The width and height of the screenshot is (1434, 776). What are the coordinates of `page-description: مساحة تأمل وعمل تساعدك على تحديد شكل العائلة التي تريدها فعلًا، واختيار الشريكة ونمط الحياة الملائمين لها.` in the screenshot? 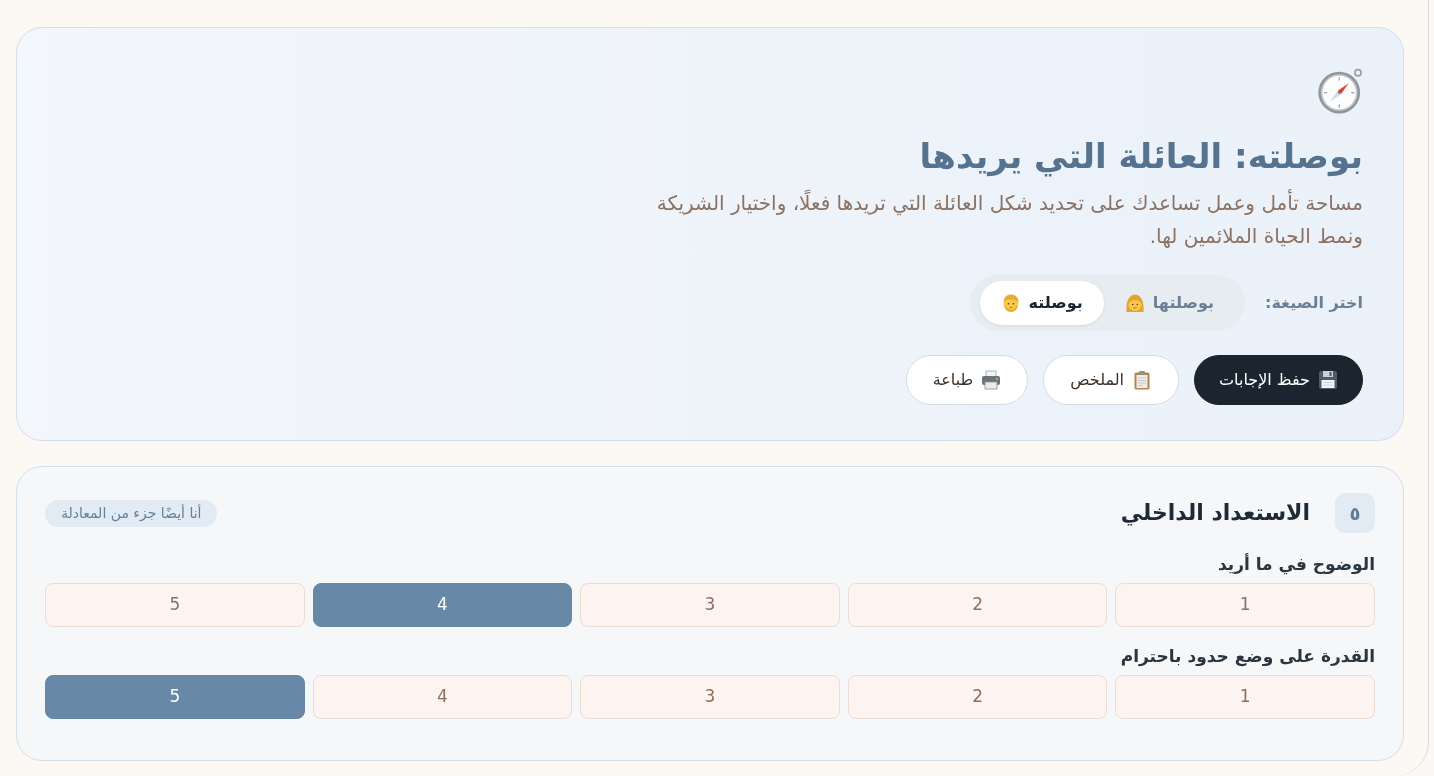 It's located at (1009, 219).